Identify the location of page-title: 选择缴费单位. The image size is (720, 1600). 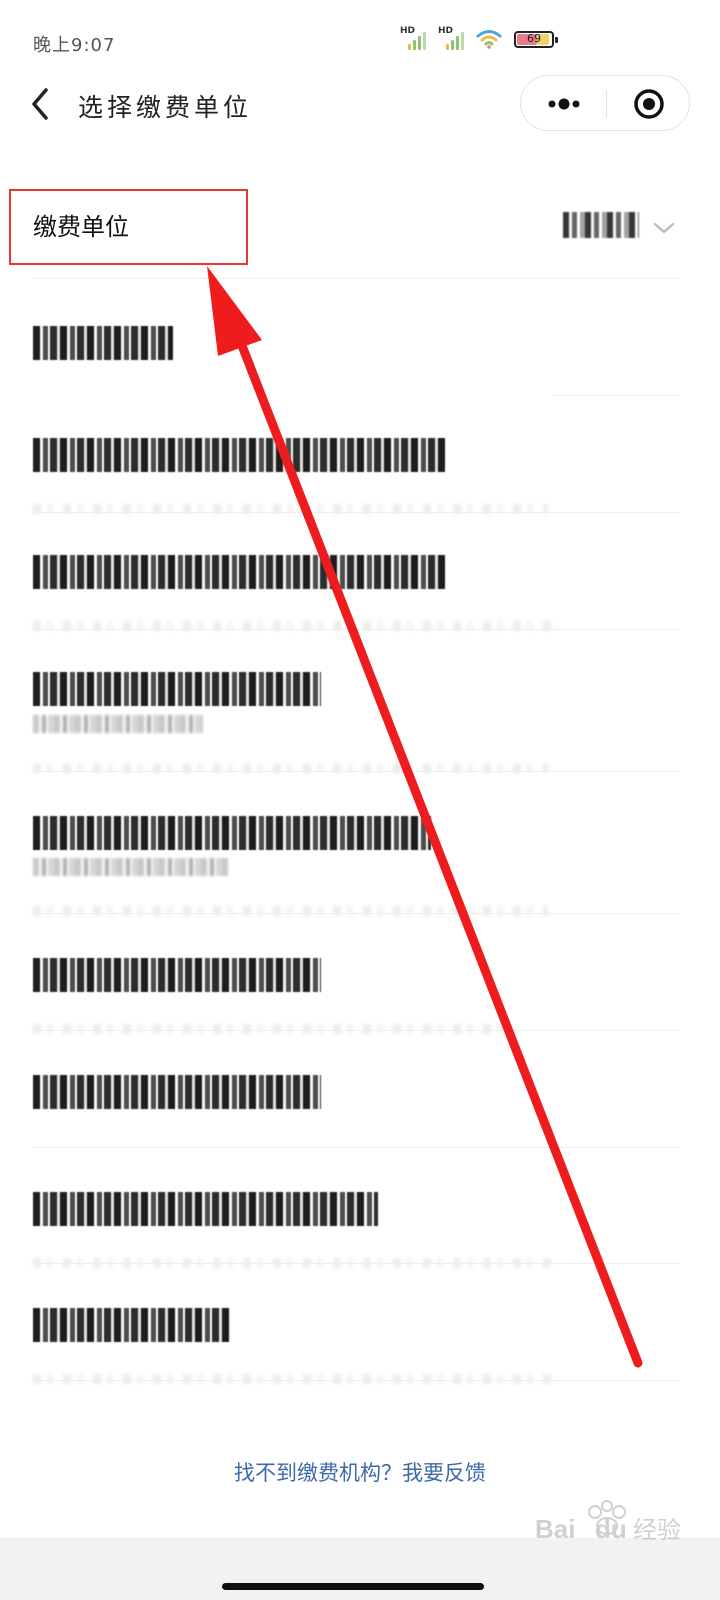
(165, 107).